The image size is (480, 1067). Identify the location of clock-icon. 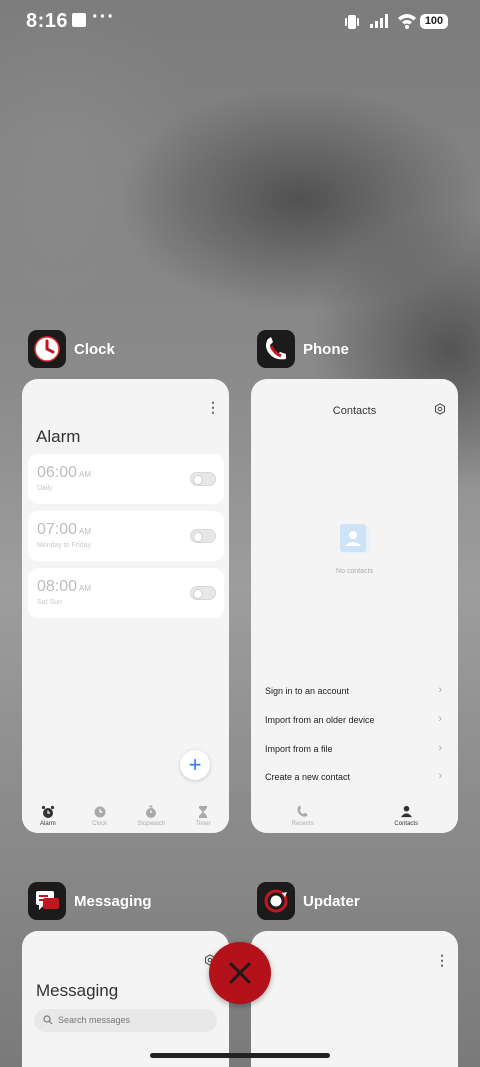
(100, 812).